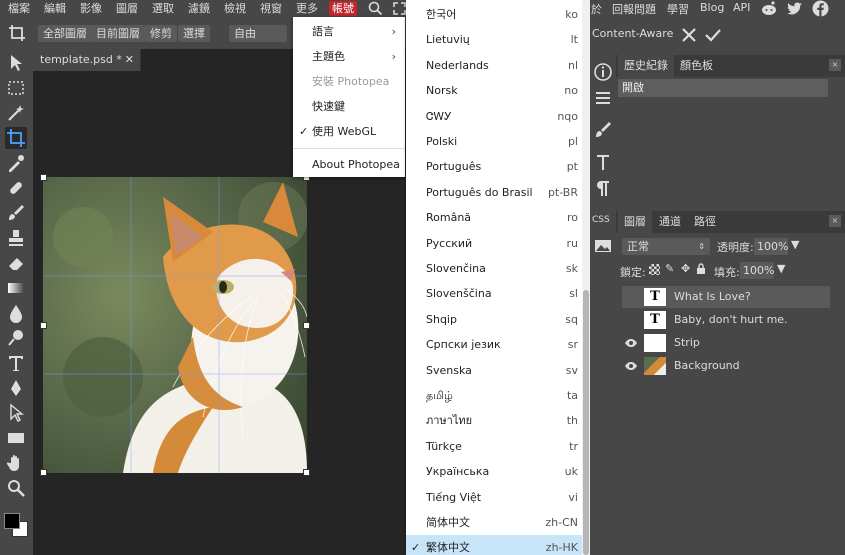 The width and height of the screenshot is (845, 555). Describe the element at coordinates (494, 217) in the screenshot. I see `language-option: Română ro` at that location.